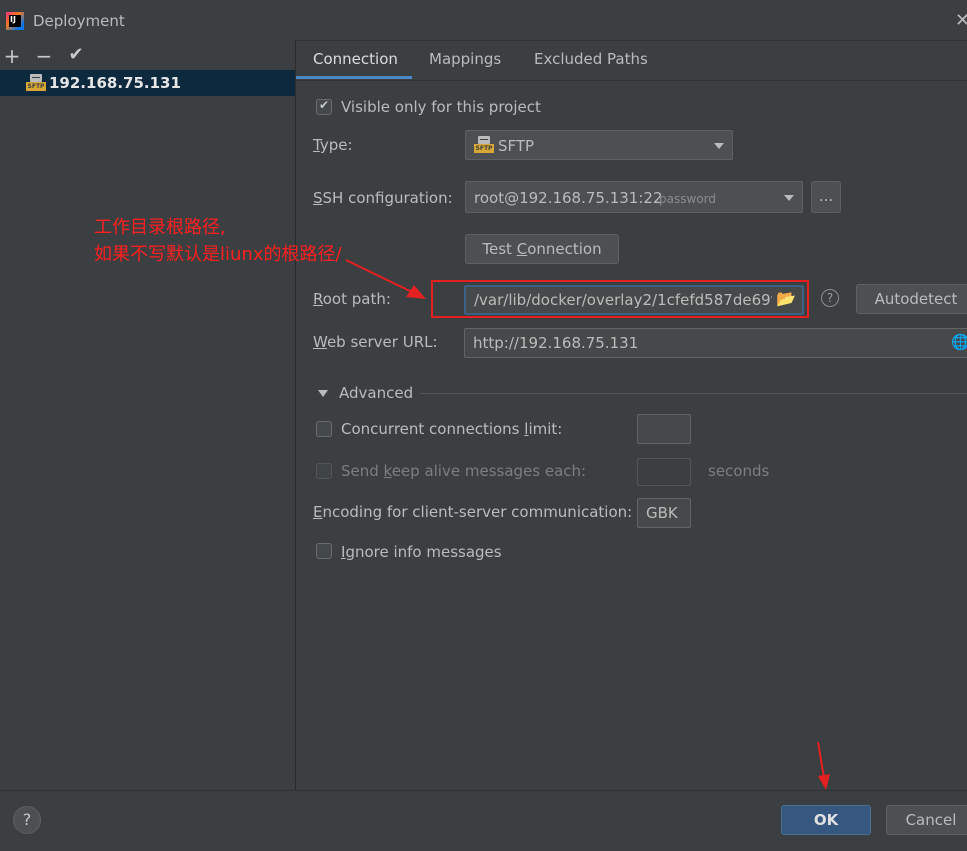 The width and height of the screenshot is (967, 851). What do you see at coordinates (821, 760) in the screenshot?
I see `ok-arrow-line` at bounding box center [821, 760].